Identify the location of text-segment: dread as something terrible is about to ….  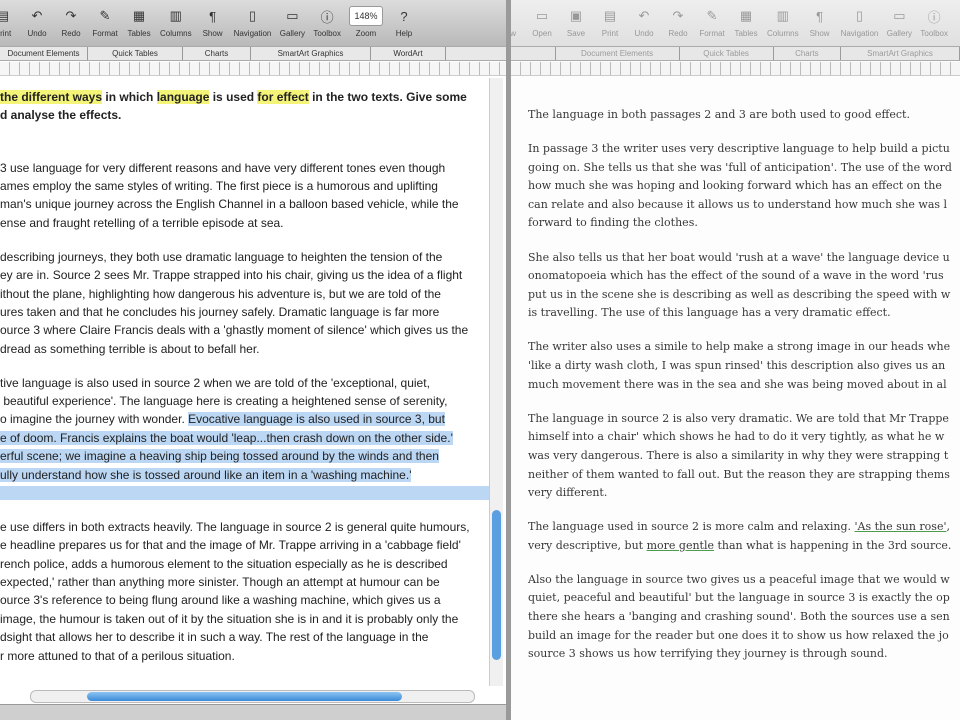
(130, 348).